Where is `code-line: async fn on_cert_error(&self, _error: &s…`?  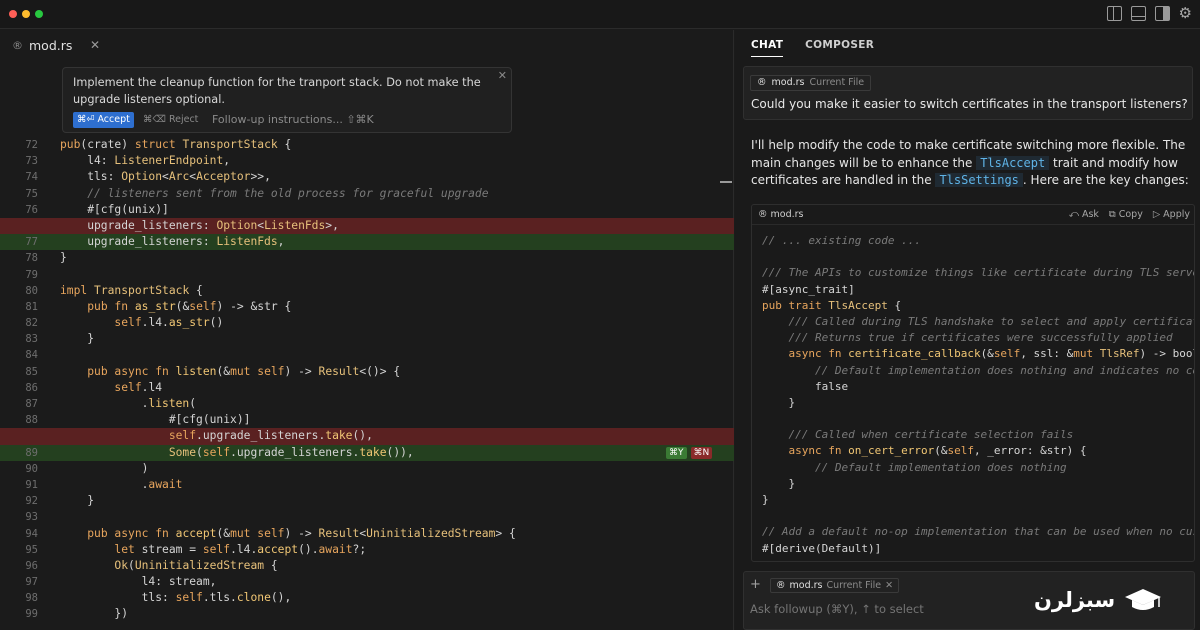
code-line: async fn on_cert_error(&self, _error: &s… is located at coordinates (937, 451).